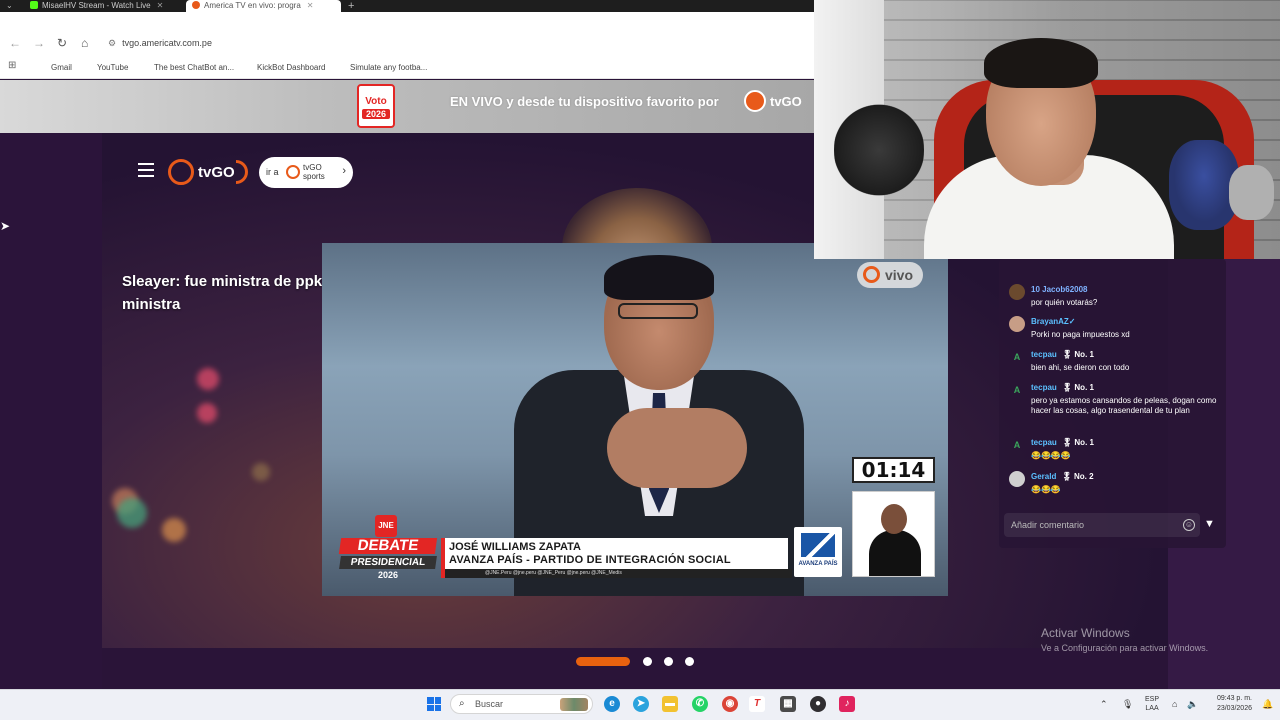 This screenshot has width=1280, height=720. I want to click on calculator-icon: ▦, so click(788, 704).